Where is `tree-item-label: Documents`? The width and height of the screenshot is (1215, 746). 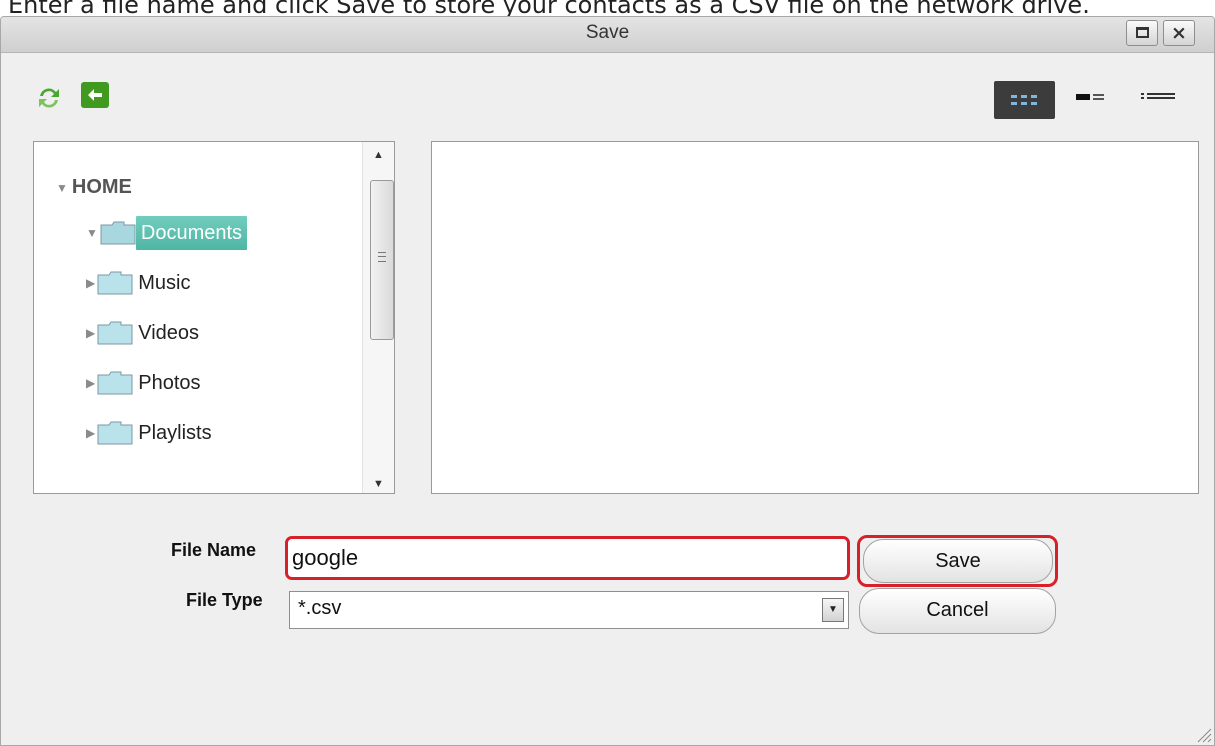
tree-item-label: Documents is located at coordinates (191, 233).